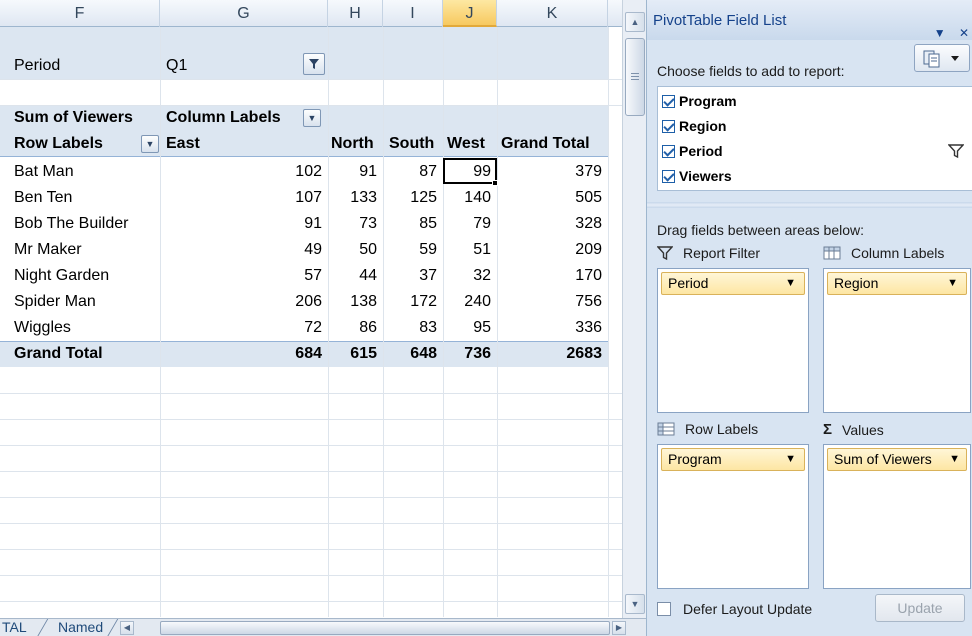 The width and height of the screenshot is (972, 636). What do you see at coordinates (467, 198) in the screenshot?
I see `table-cell: 140` at bounding box center [467, 198].